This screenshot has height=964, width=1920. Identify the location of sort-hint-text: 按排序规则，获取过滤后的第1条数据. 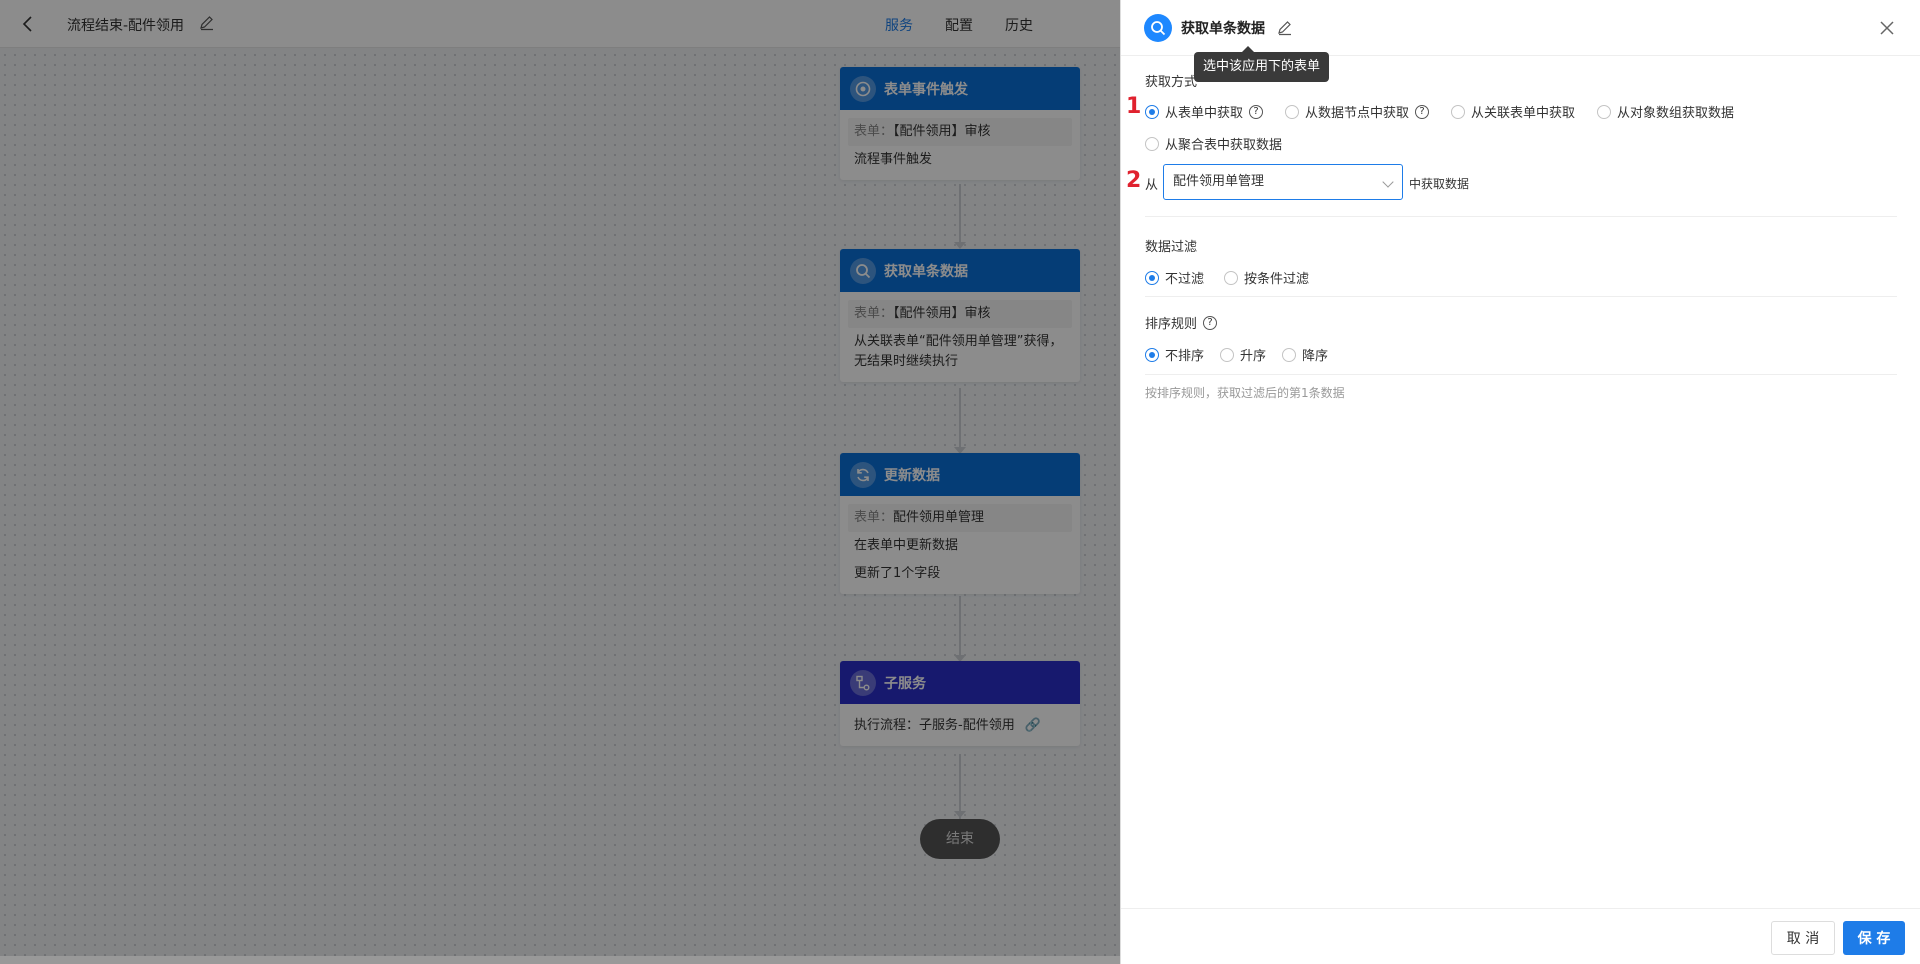
(1245, 393).